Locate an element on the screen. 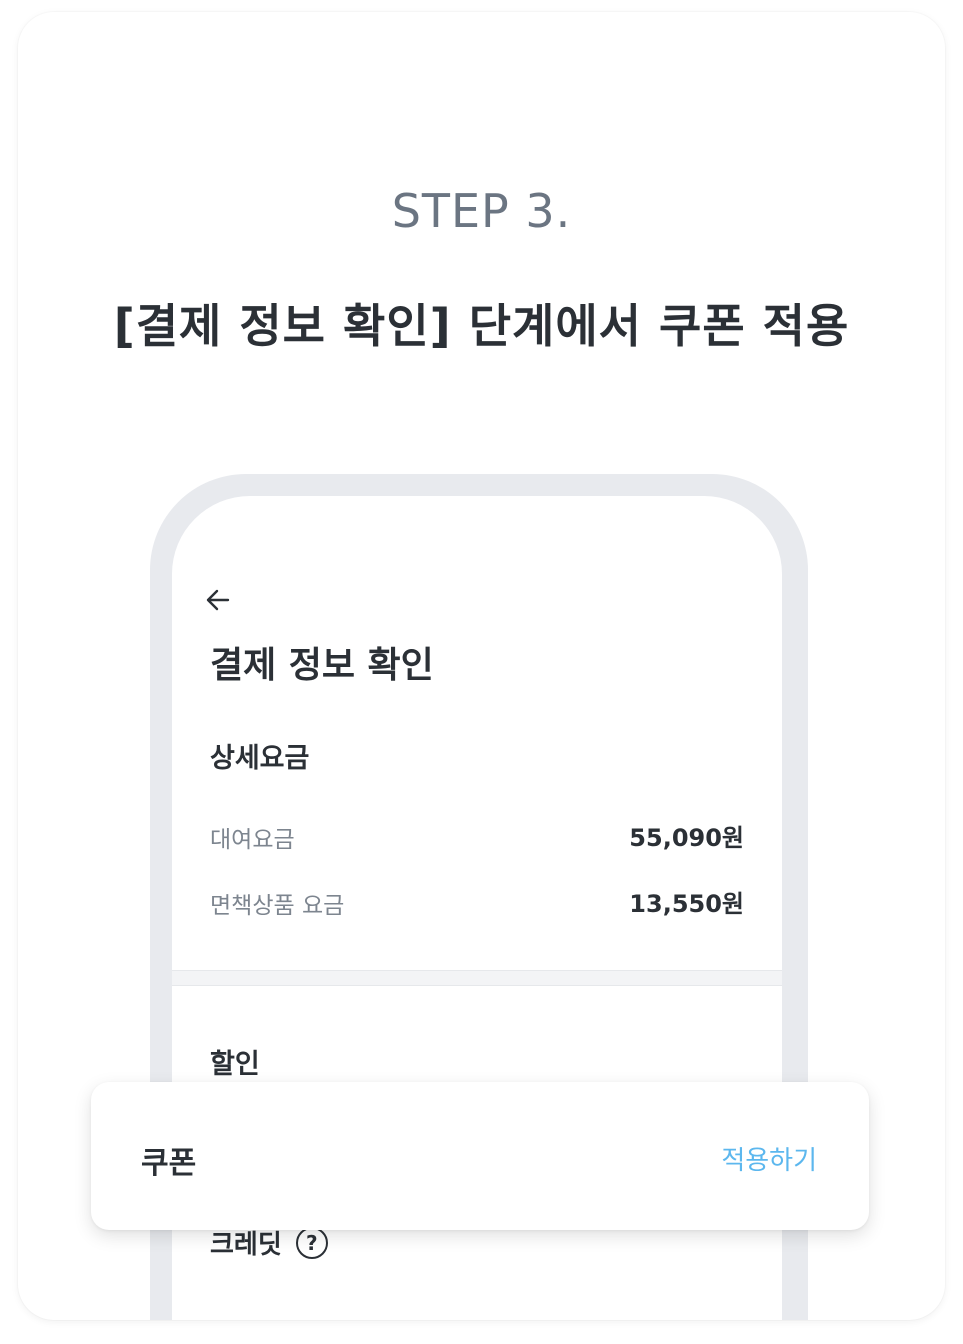 Image resolution: width=963 pixels, height=1344 pixels. help-glyph: ? is located at coordinates (311, 1242).